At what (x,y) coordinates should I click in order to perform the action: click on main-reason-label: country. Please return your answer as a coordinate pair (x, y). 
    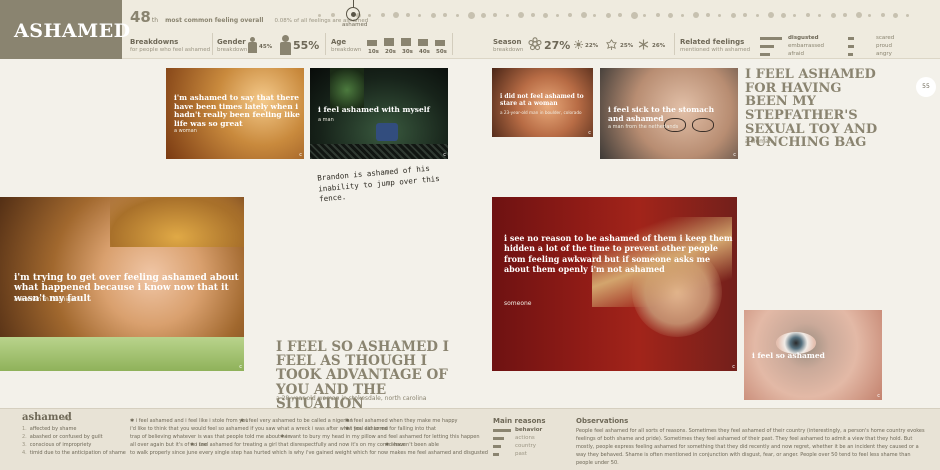
    Looking at the image, I should click on (526, 446).